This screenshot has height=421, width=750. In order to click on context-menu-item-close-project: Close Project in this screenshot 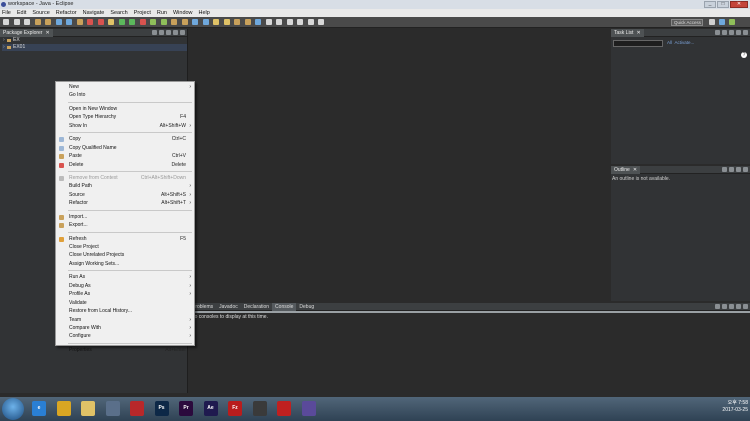, I will do `click(125, 247)`.